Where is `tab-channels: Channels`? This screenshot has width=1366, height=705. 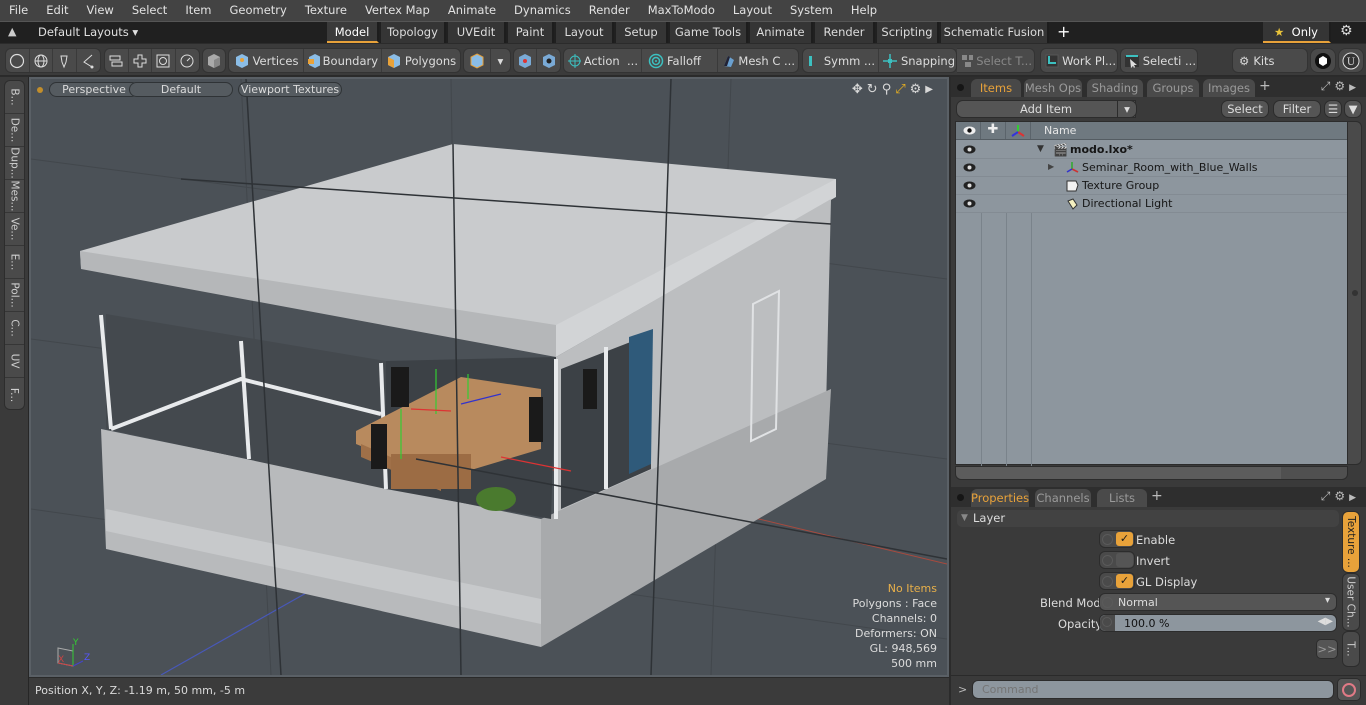 tab-channels: Channels is located at coordinates (1063, 498).